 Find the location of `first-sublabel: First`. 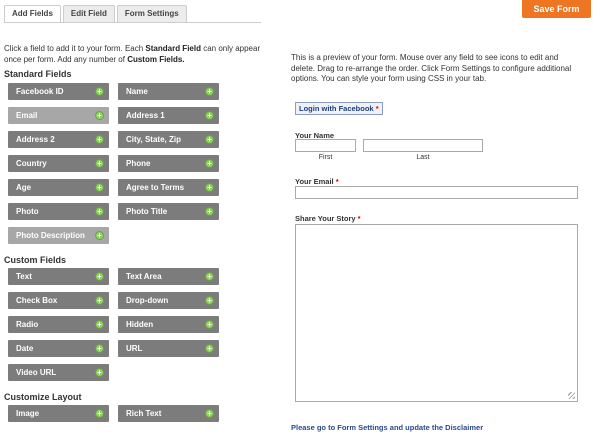

first-sublabel: First is located at coordinates (325, 157).